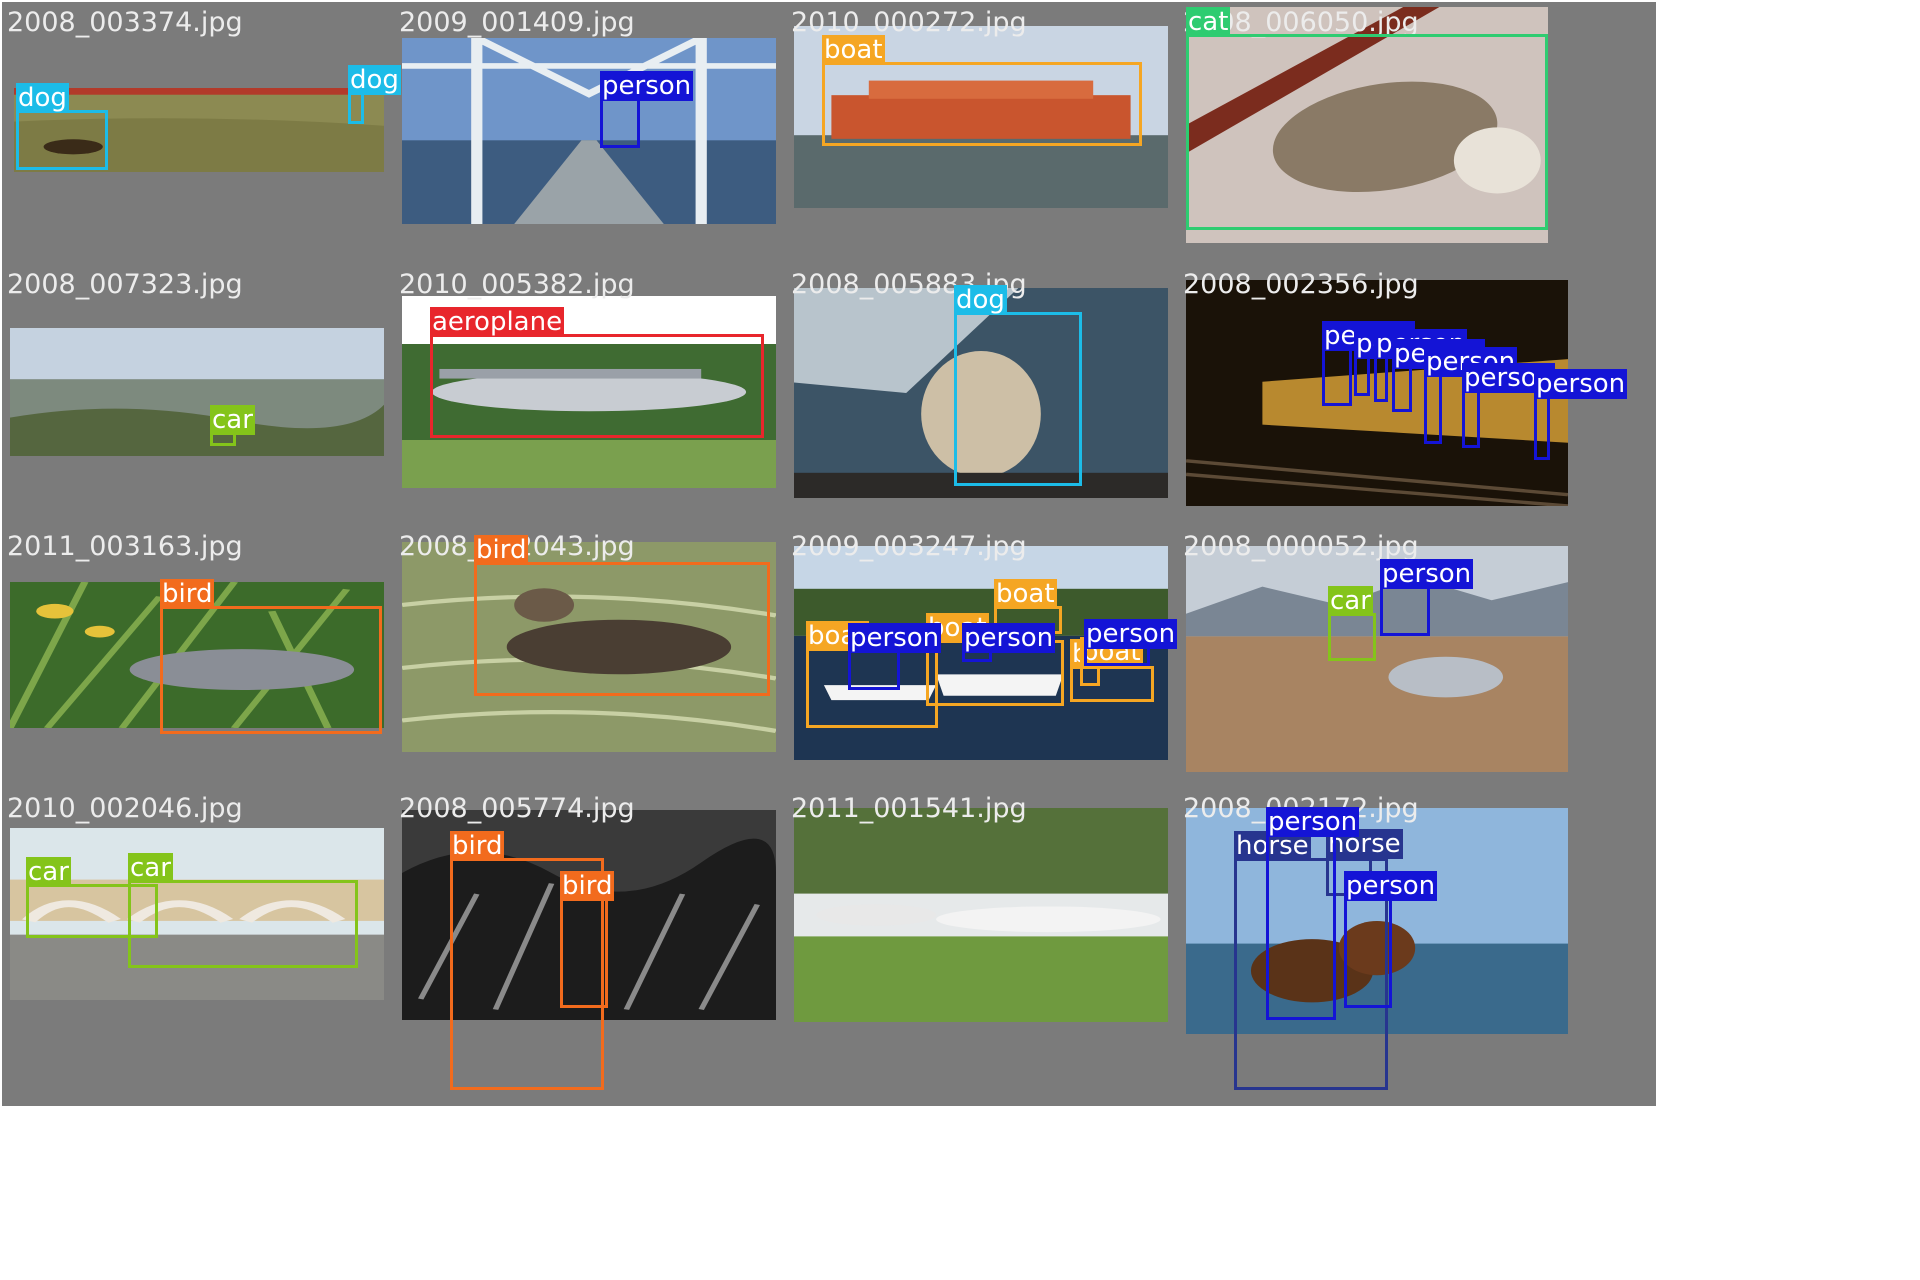 The image size is (1920, 1280). I want to click on grid-cell: 2008_002172.jpghorsehorsepersonperson, so click(1417, 947).